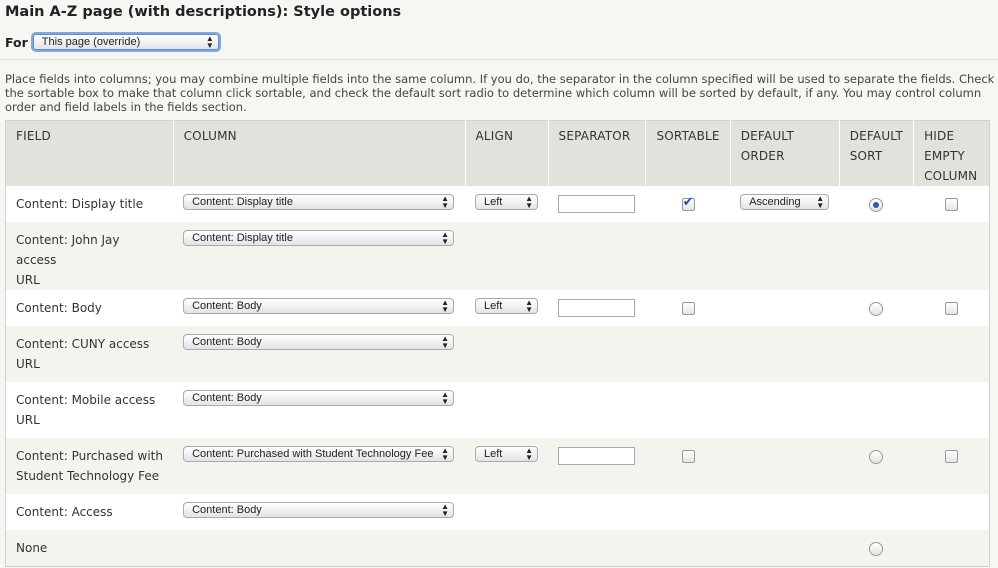  I want to click on table-row: Content: Body Content: Body ▲ ▼ Left ▲ ▼, so click(497, 308).